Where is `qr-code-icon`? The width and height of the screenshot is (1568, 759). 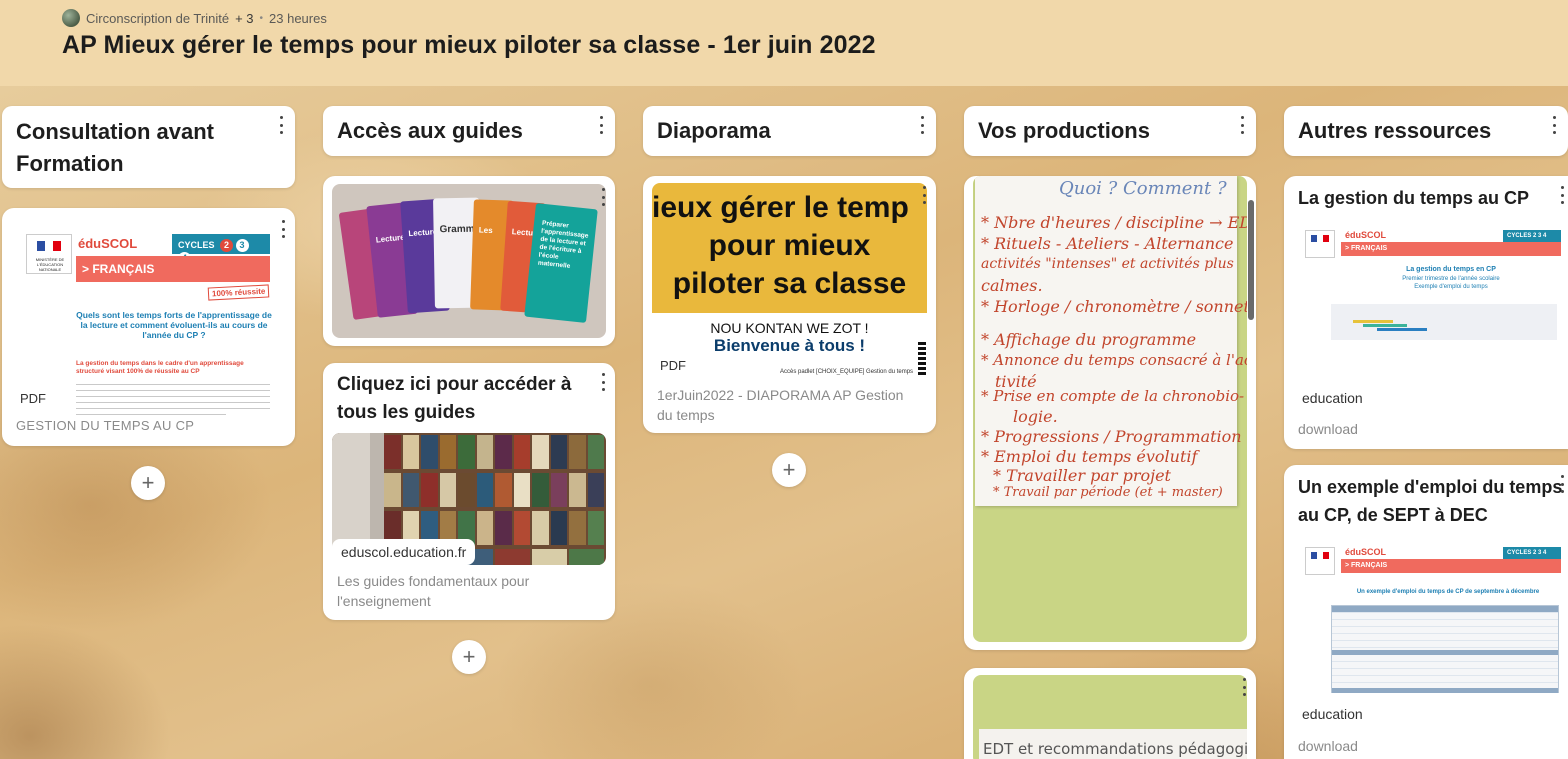
qr-code-icon is located at coordinates (922, 358).